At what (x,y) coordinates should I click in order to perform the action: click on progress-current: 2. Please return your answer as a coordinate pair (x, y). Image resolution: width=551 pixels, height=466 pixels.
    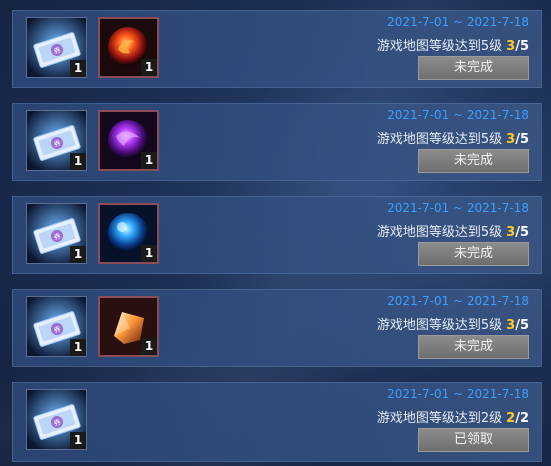
    Looking at the image, I should click on (511, 418).